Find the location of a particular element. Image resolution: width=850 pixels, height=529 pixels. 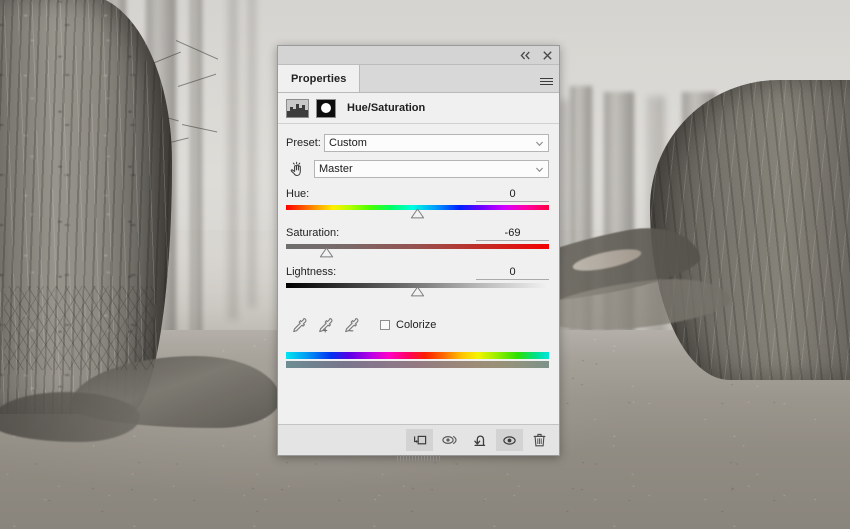

right-tree-bark-texture is located at coordinates (750, 230).